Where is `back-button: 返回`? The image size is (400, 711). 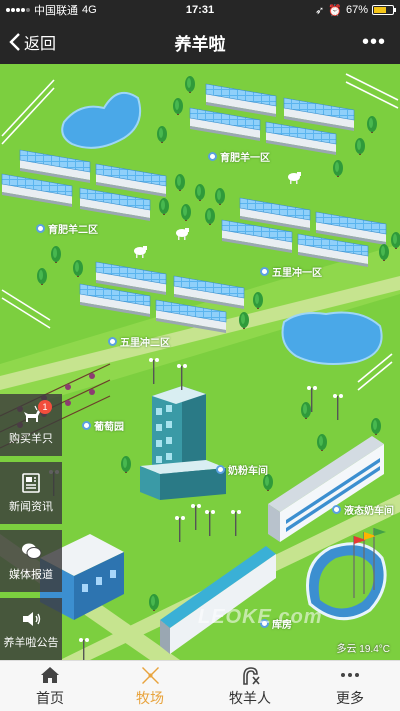
back-button: 返回 is located at coordinates (50, 42).